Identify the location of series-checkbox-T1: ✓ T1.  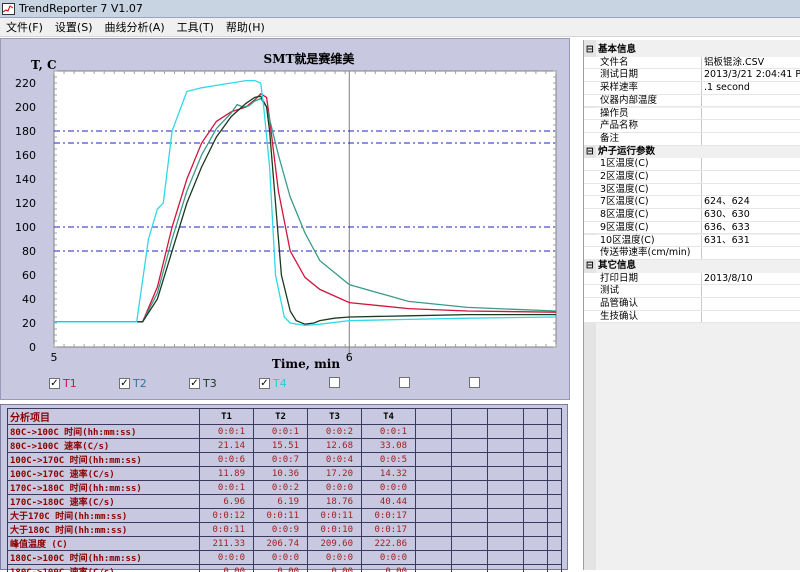
(63, 383).